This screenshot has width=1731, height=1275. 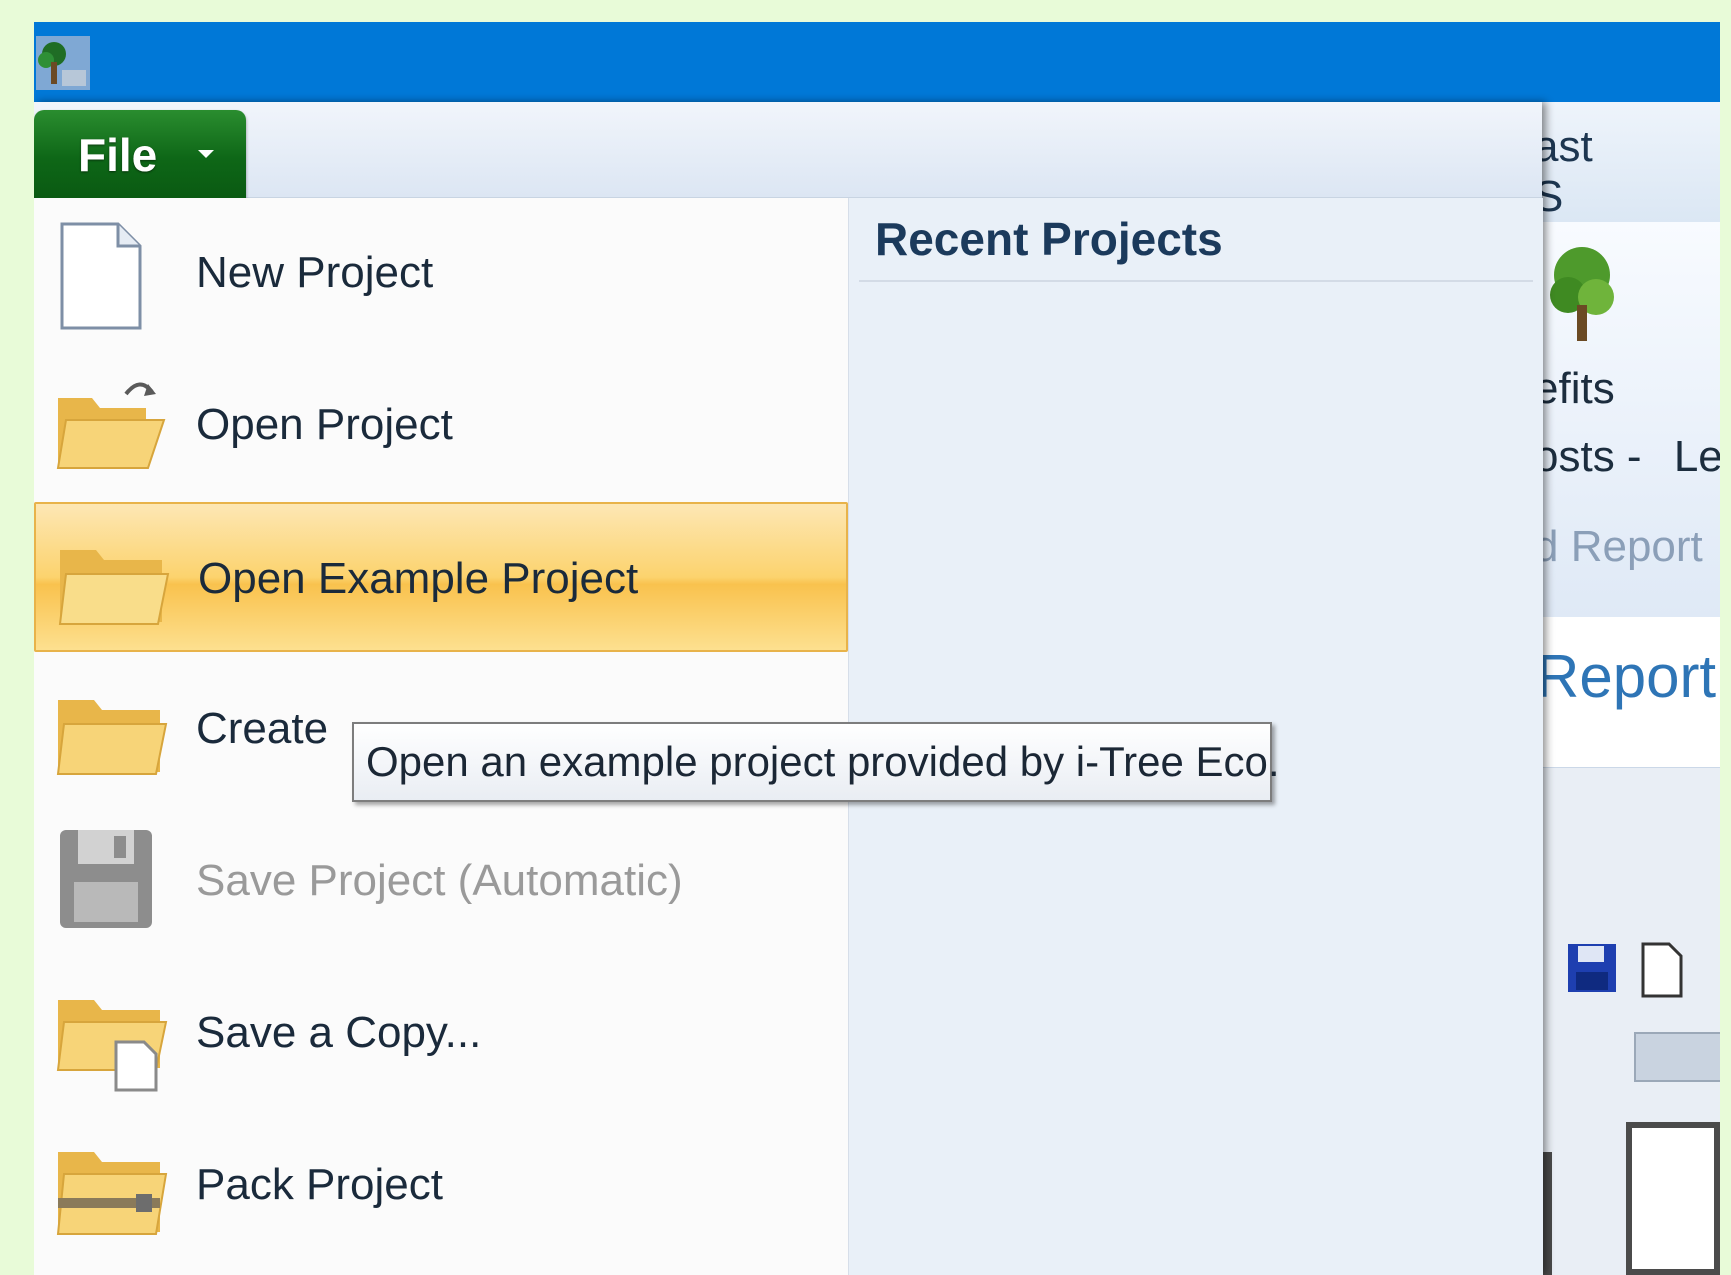 What do you see at coordinates (262, 728) in the screenshot?
I see `menu-item-label: Create` at bounding box center [262, 728].